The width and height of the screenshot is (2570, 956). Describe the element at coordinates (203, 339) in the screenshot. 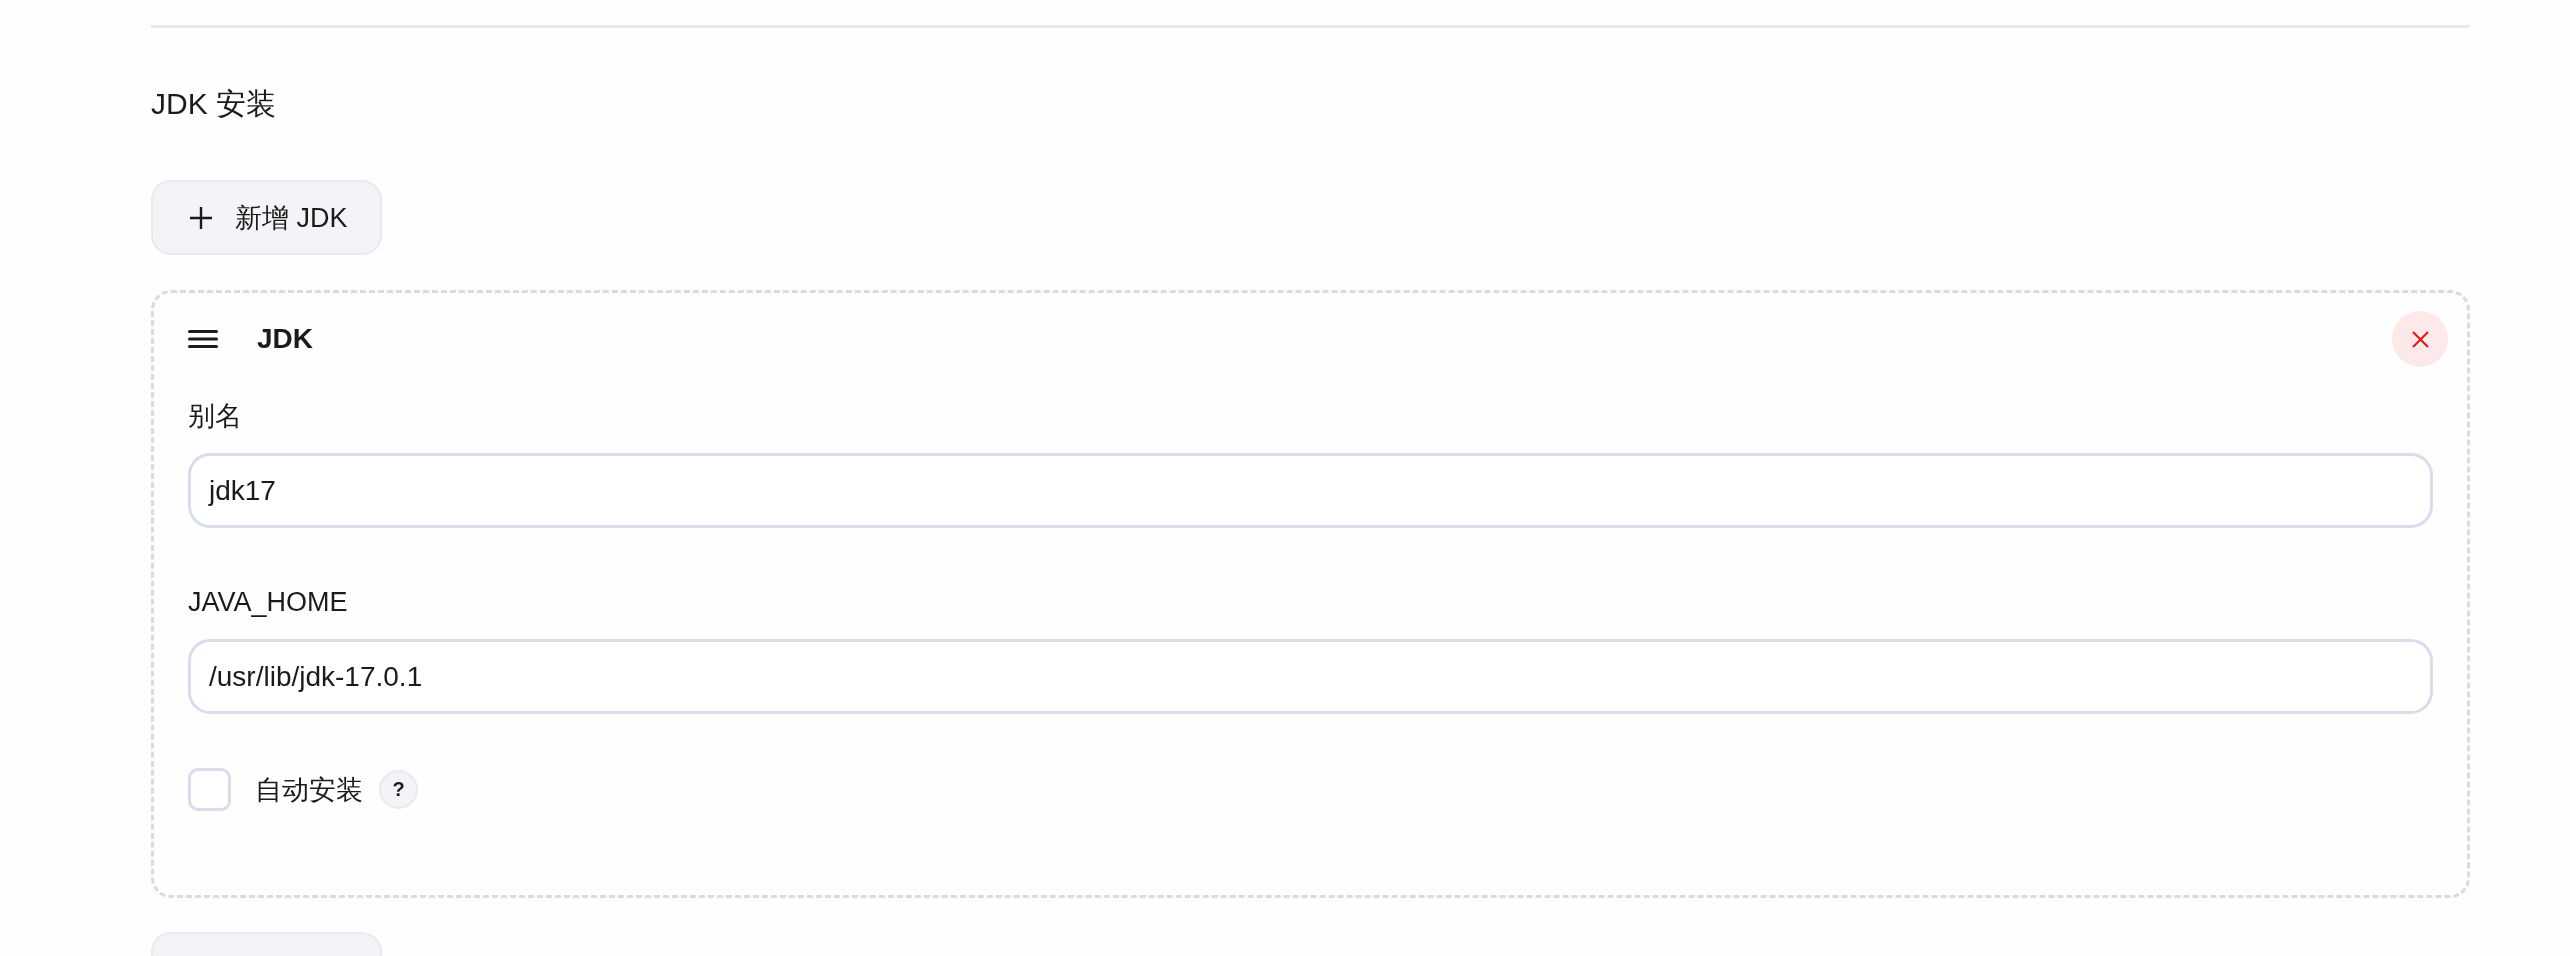

I see `menu-icon` at that location.